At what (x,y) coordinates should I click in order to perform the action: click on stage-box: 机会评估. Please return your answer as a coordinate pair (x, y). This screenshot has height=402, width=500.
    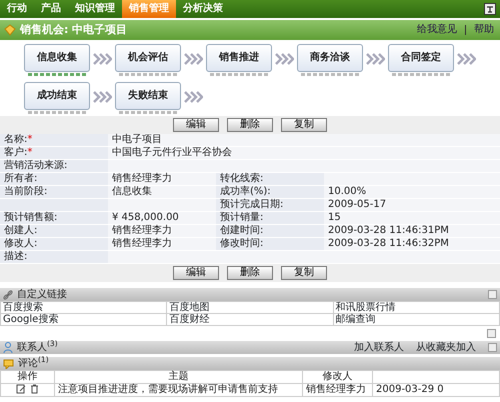
    Looking at the image, I should click on (148, 58).